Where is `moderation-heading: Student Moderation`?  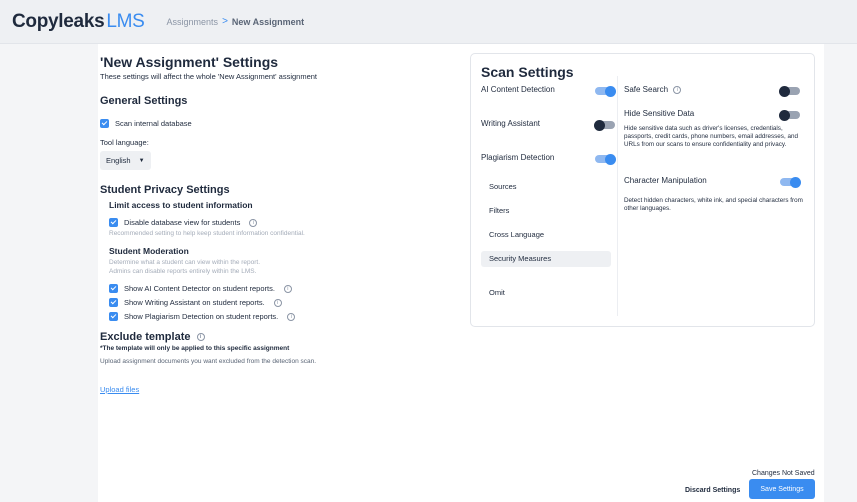 moderation-heading: Student Moderation is located at coordinates (149, 251).